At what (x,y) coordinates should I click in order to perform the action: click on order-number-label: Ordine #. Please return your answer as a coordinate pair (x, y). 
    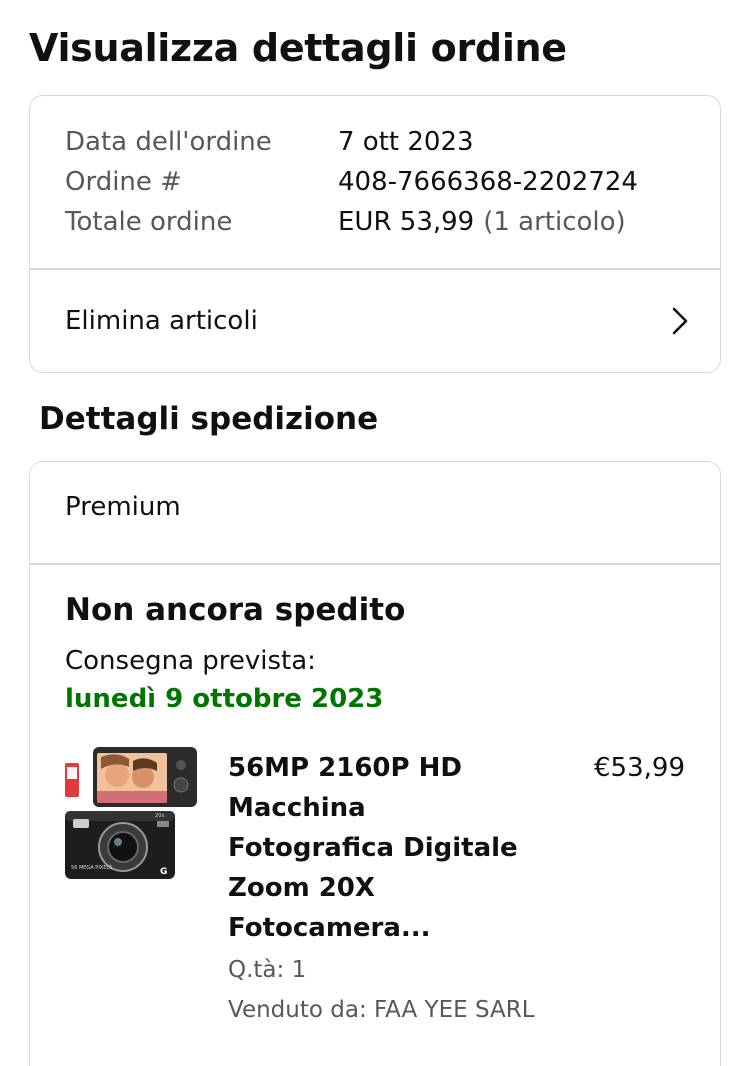
    Looking at the image, I should click on (123, 182).